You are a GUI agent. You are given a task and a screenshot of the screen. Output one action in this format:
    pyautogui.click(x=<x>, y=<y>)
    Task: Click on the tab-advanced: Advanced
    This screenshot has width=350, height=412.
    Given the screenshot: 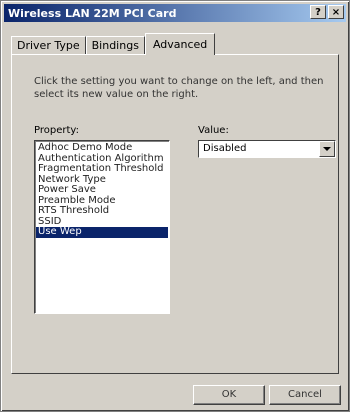 What is the action you would take?
    pyautogui.click(x=180, y=44)
    